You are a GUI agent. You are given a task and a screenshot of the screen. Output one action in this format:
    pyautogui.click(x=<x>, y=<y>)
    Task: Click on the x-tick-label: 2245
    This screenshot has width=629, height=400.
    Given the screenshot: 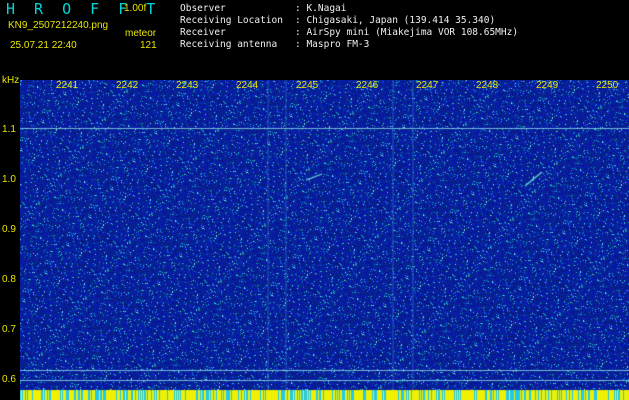 What is the action you would take?
    pyautogui.click(x=307, y=85)
    